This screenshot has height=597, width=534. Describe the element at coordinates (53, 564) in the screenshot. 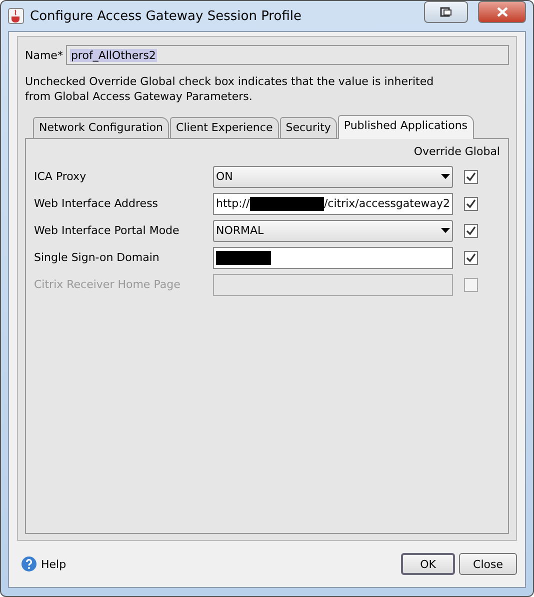

I see `help-link: Help` at that location.